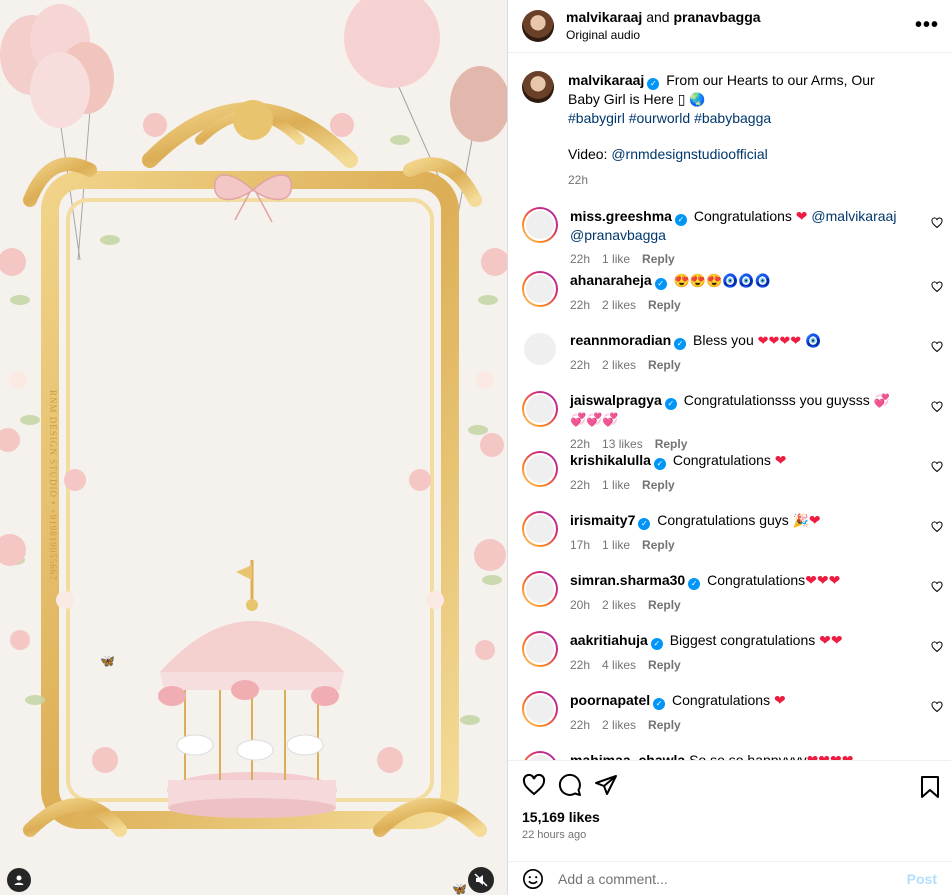 The height and width of the screenshot is (895, 951). Describe the element at coordinates (538, 26) in the screenshot. I see `author-avatar` at that location.